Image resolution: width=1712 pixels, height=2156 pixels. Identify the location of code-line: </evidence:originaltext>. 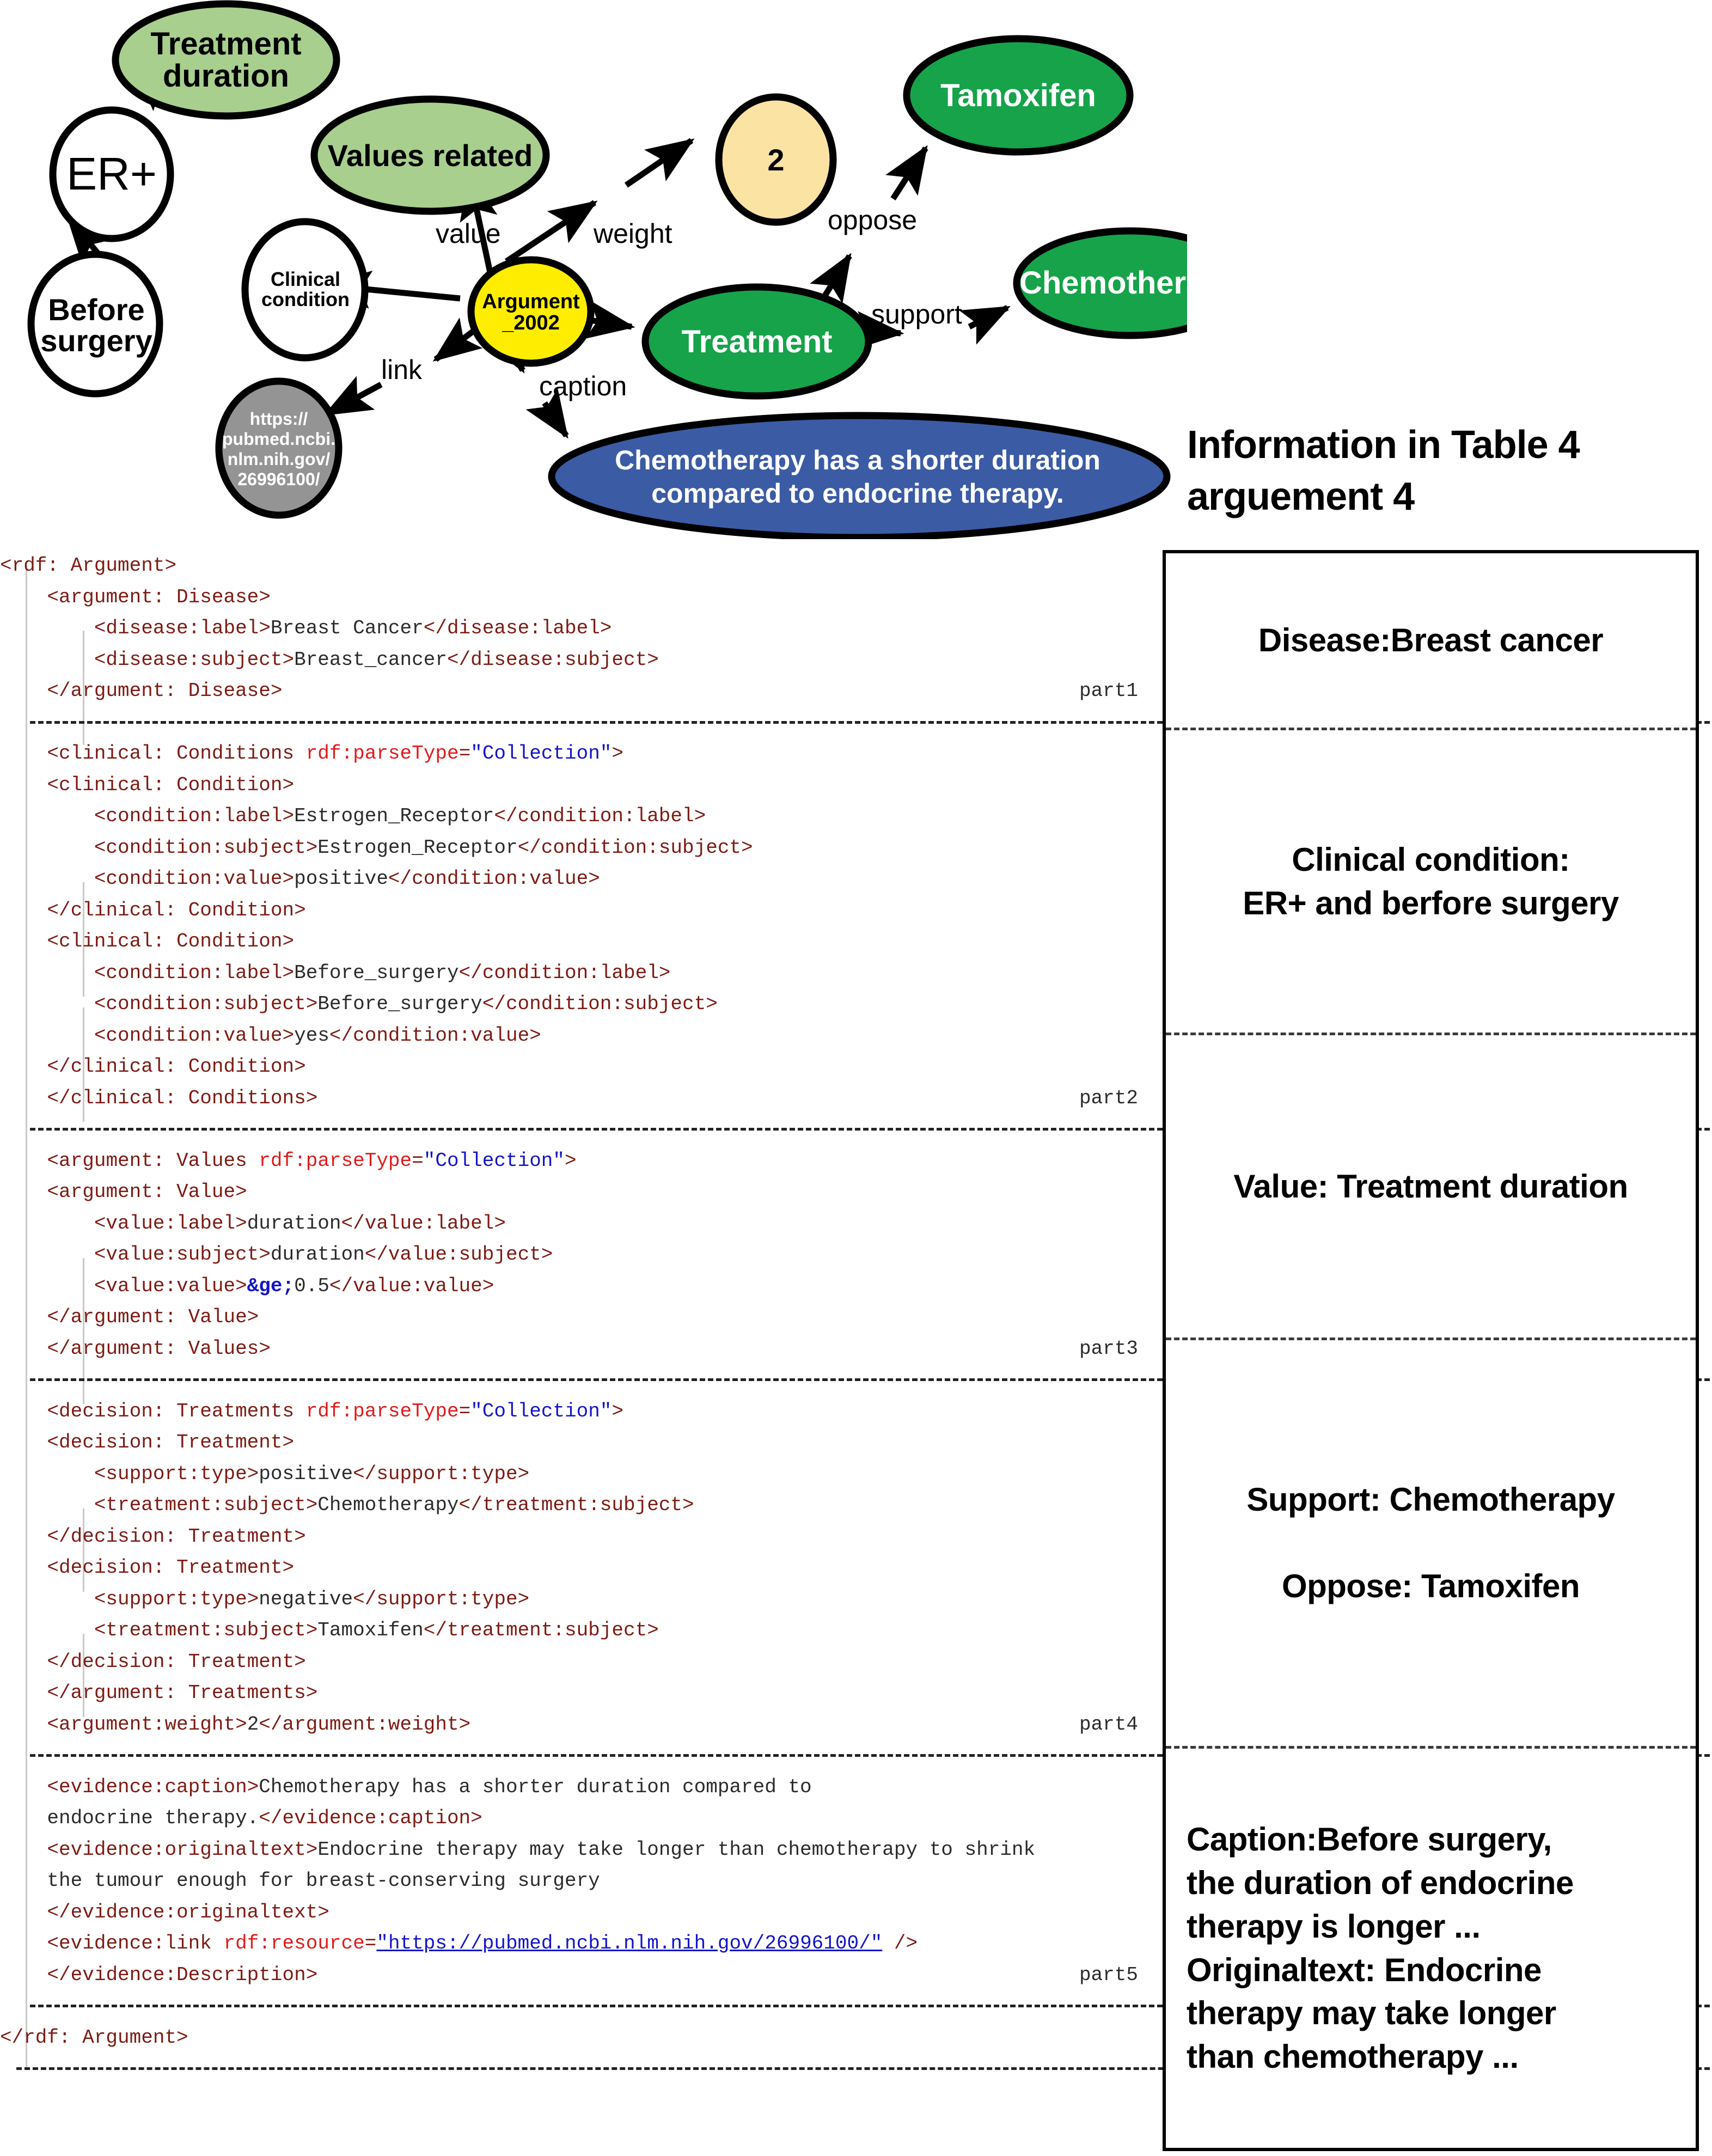
(188, 1912).